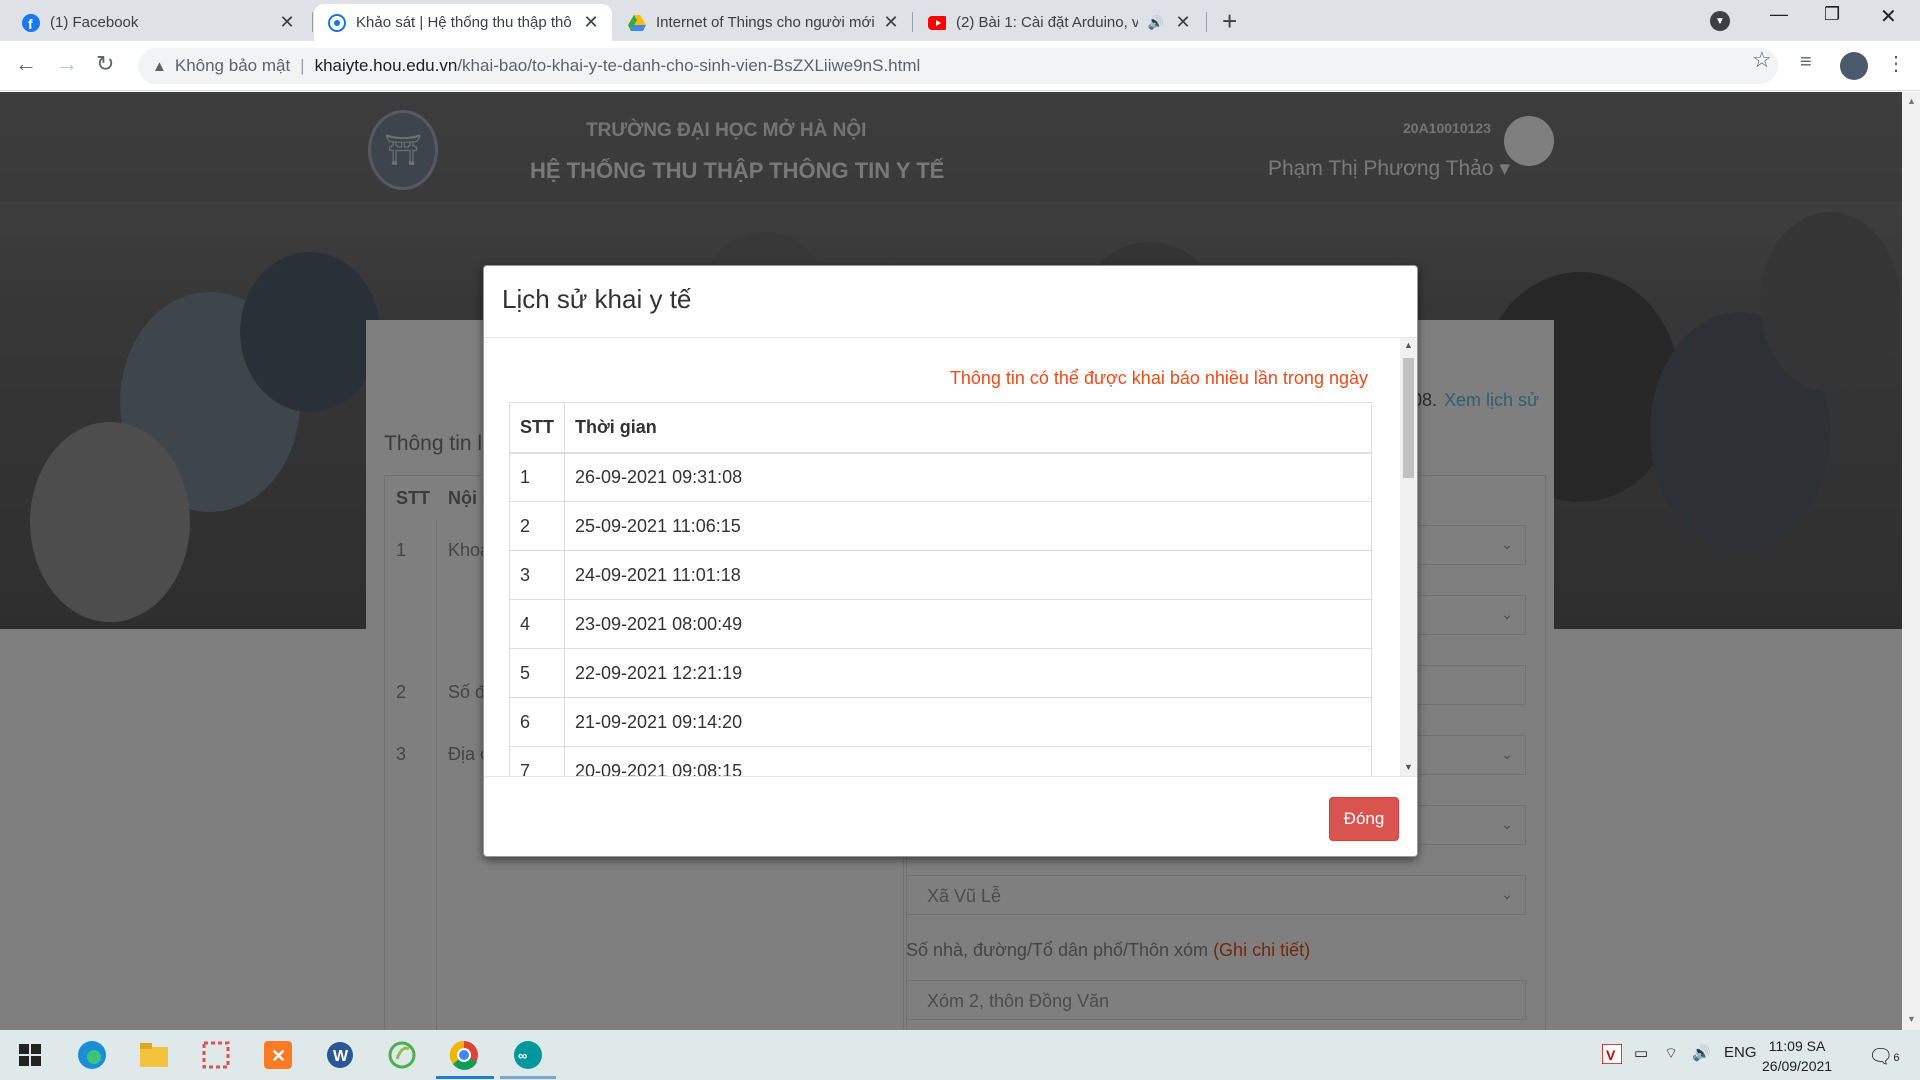 The image size is (1920, 1080). Describe the element at coordinates (1779, 14) in the screenshot. I see `minimize-button: —` at that location.